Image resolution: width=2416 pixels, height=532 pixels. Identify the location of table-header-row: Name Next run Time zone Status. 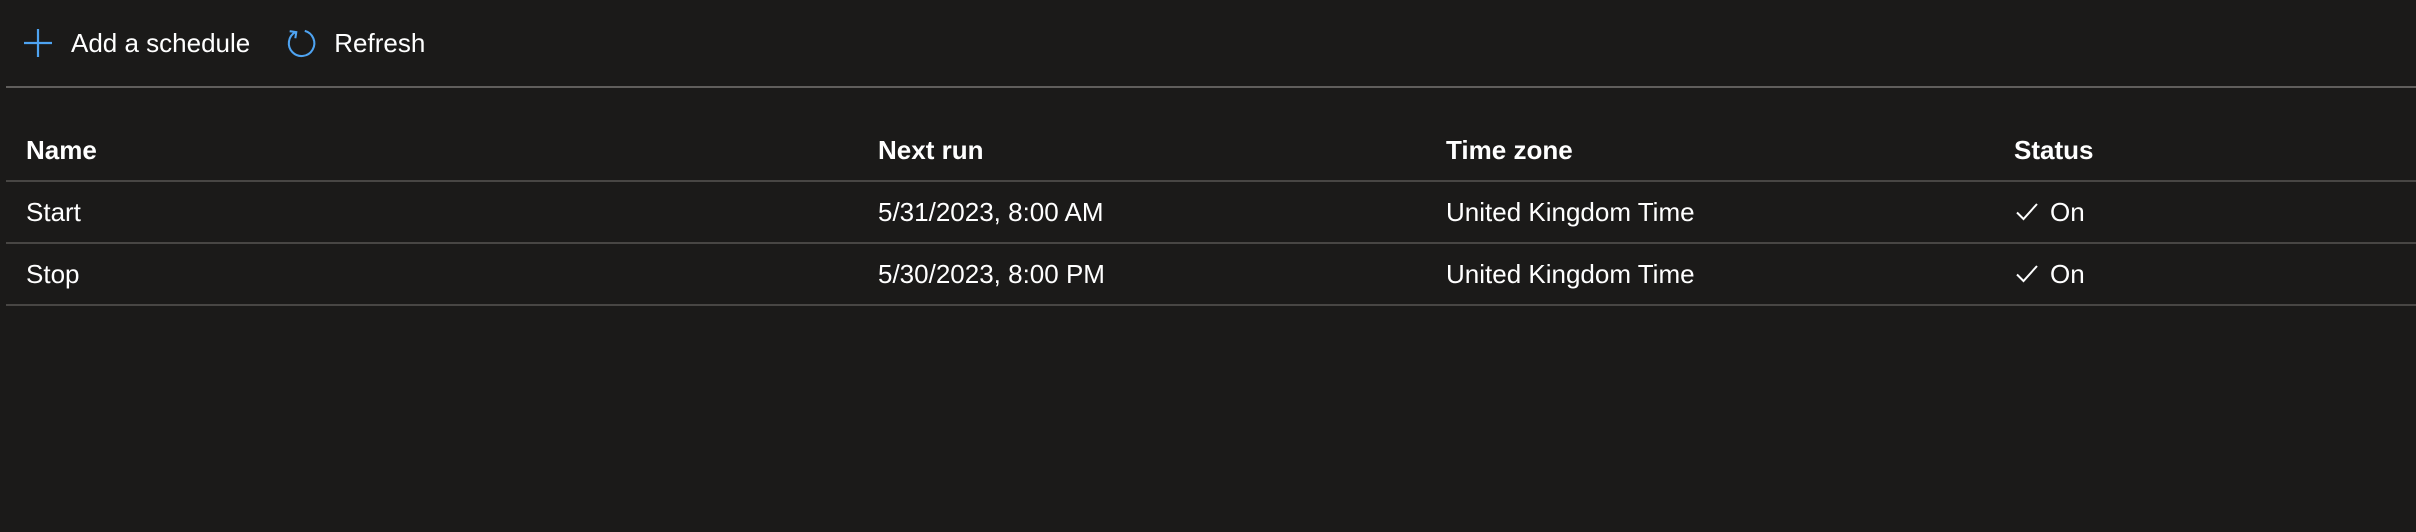
(1211, 151).